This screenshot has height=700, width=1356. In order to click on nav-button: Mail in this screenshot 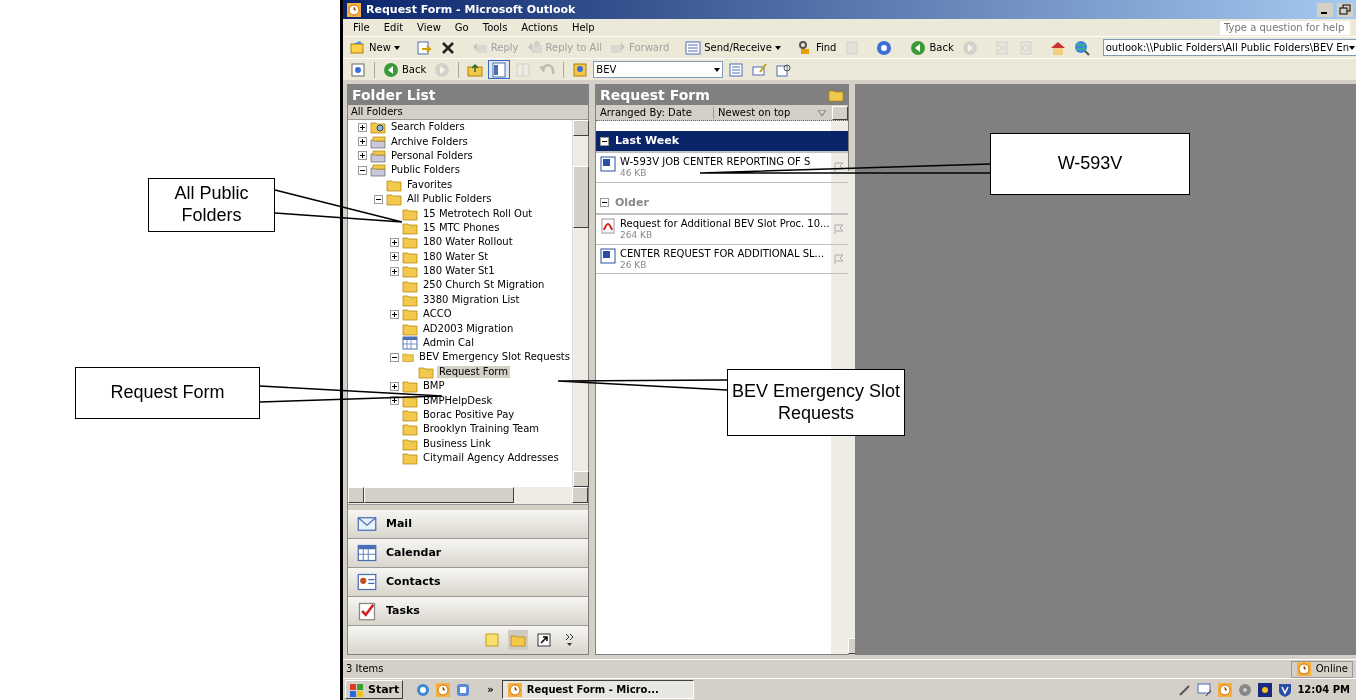, I will do `click(468, 524)`.